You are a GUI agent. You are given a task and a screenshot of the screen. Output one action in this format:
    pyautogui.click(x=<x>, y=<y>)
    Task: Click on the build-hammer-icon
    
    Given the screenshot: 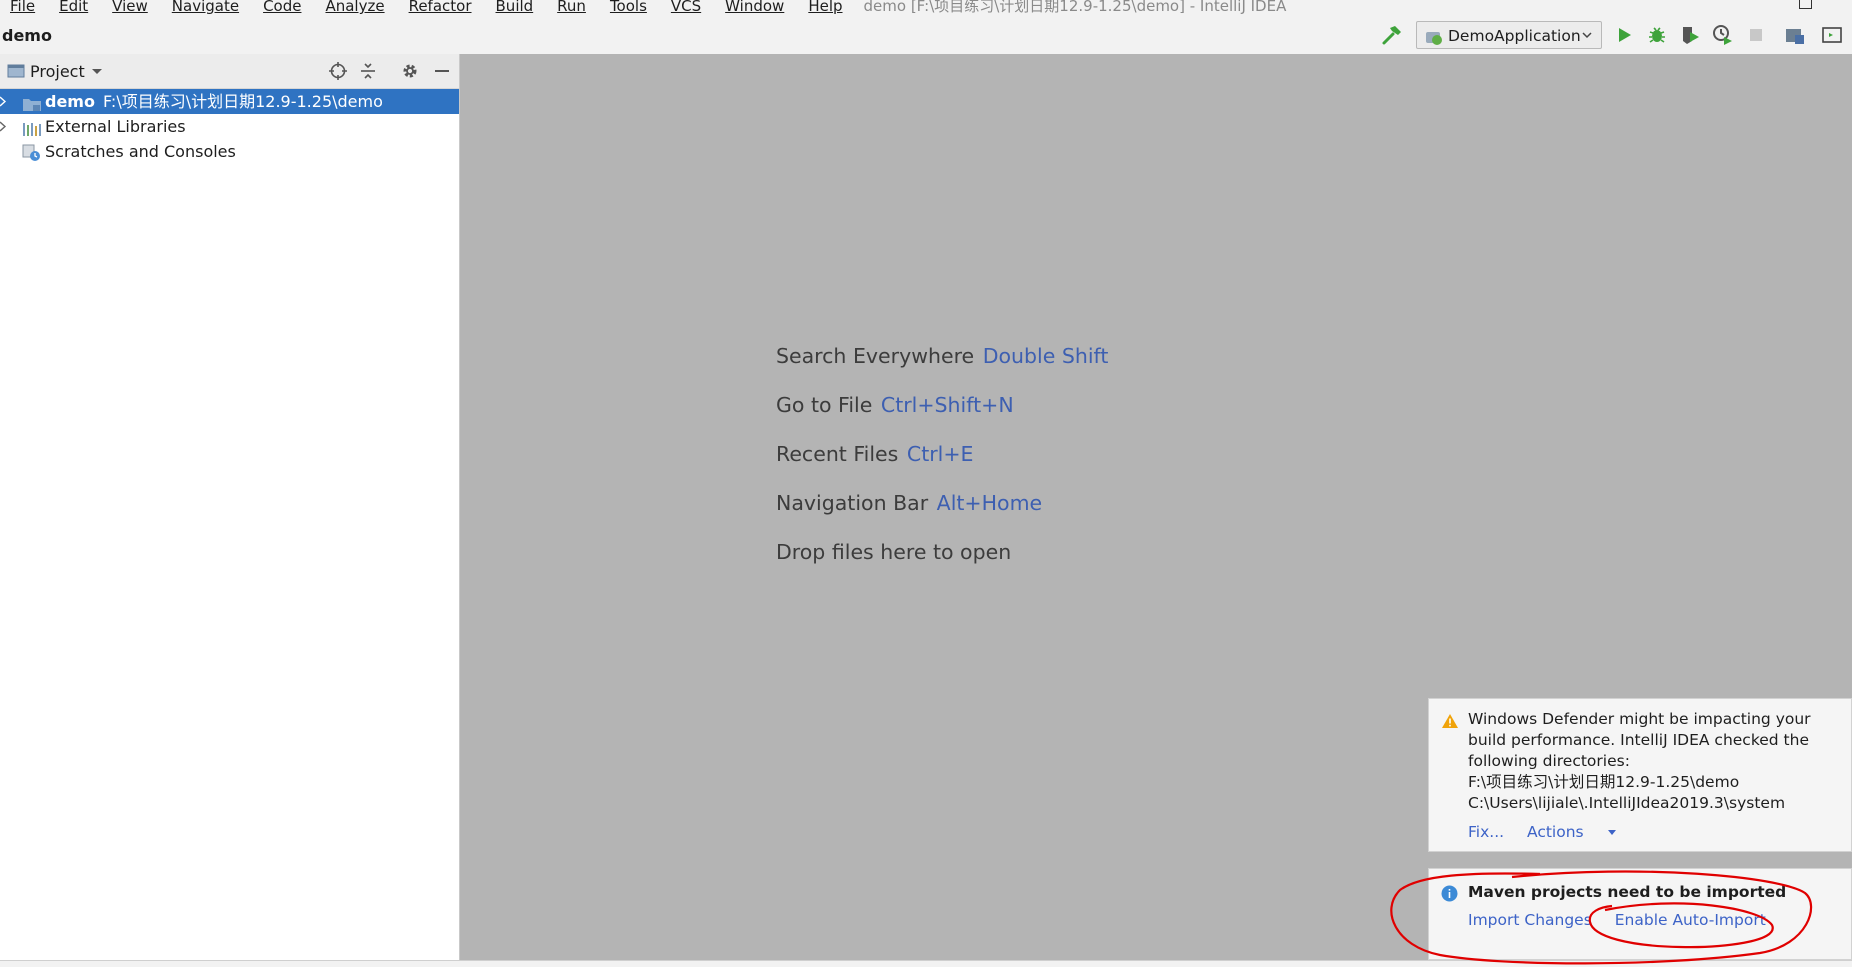 What is the action you would take?
    pyautogui.click(x=1392, y=35)
    